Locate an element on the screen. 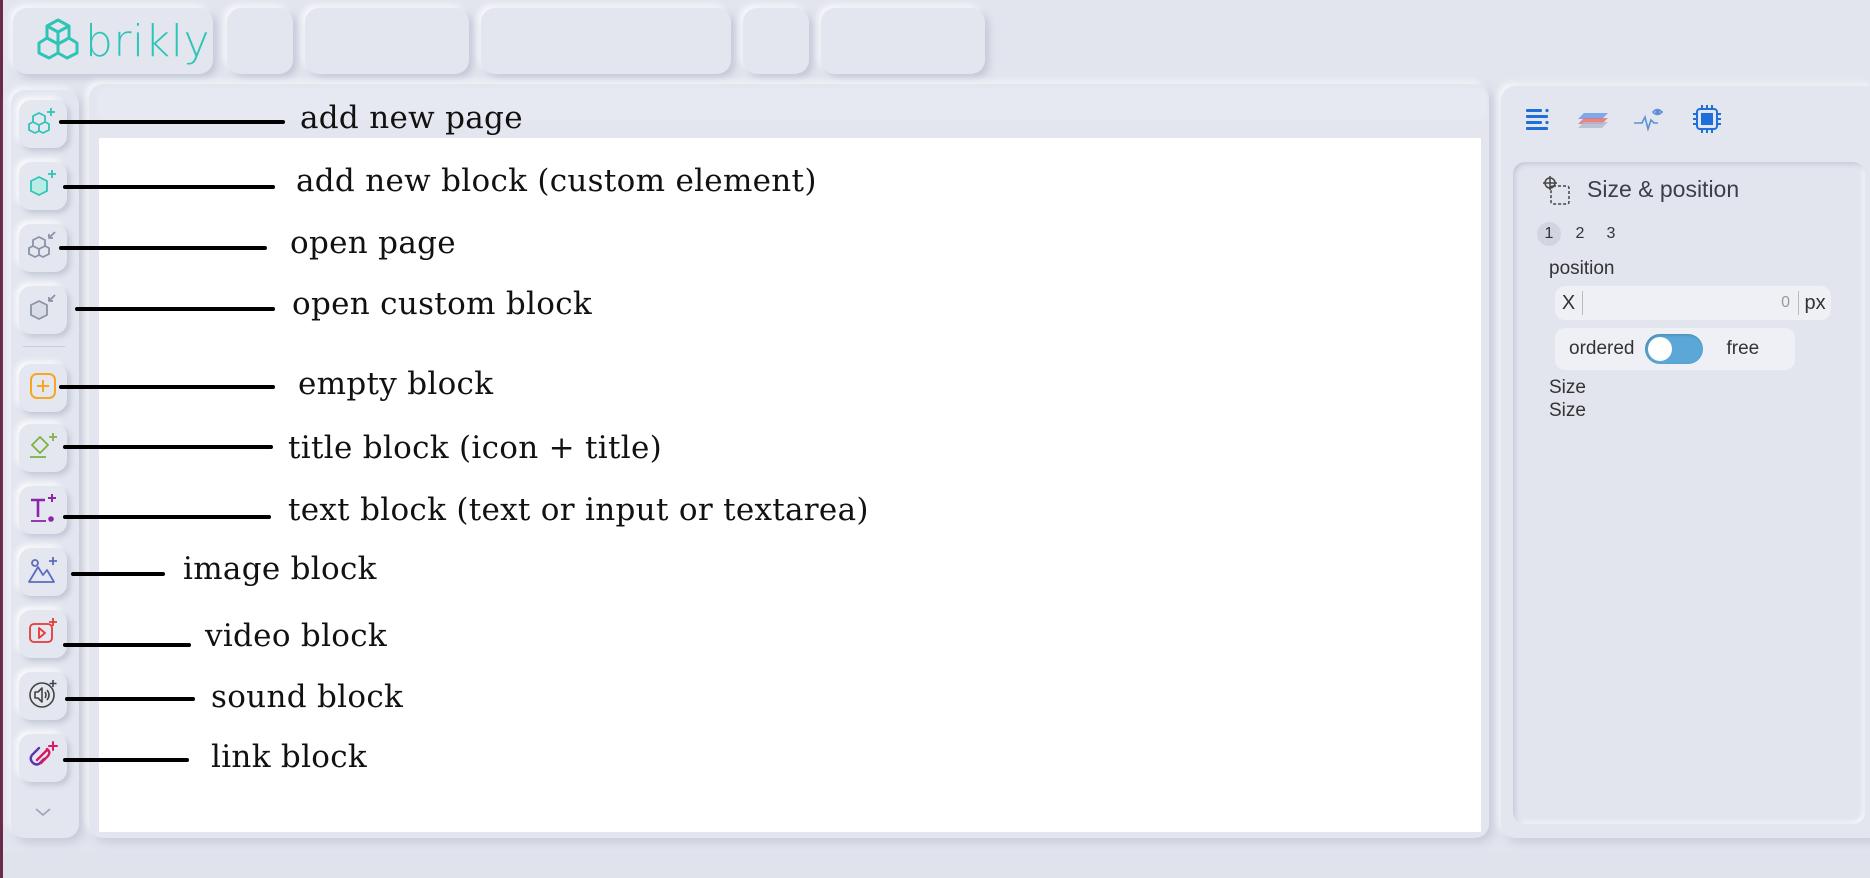 This screenshot has height=878, width=1870. top-bar: brikly is located at coordinates (513, 40).